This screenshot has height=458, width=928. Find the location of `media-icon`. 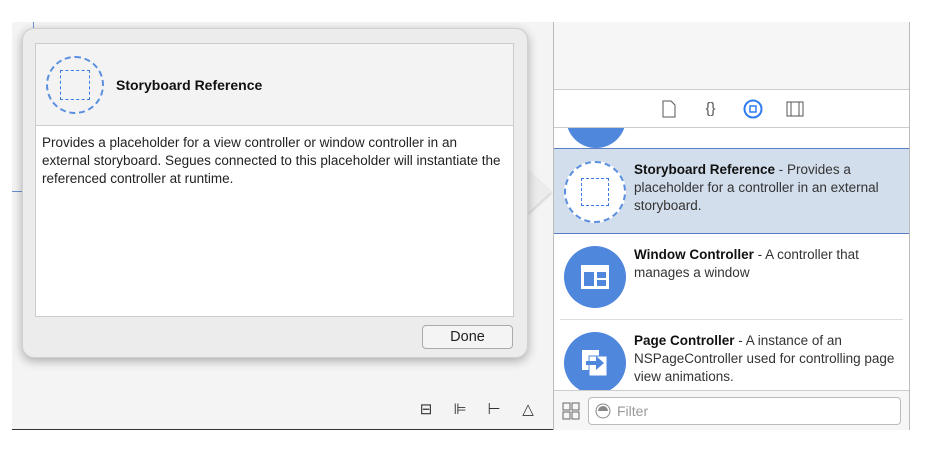

media-icon is located at coordinates (794, 108).